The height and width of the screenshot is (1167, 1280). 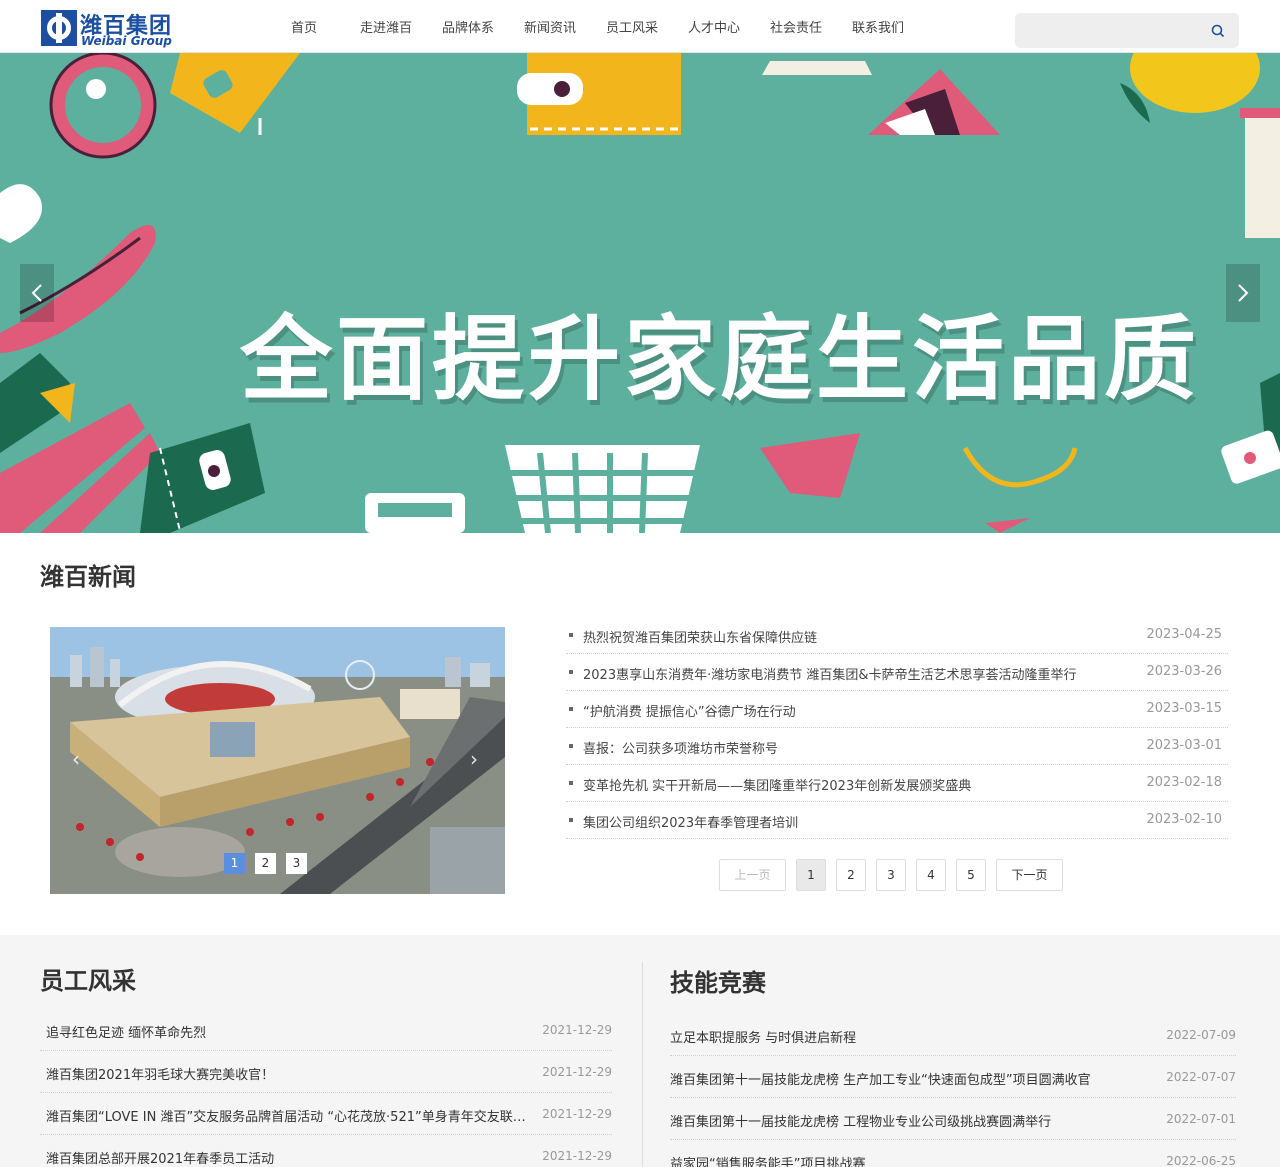 I want to click on nav-item-staff: 员工风采, so click(x=632, y=26).